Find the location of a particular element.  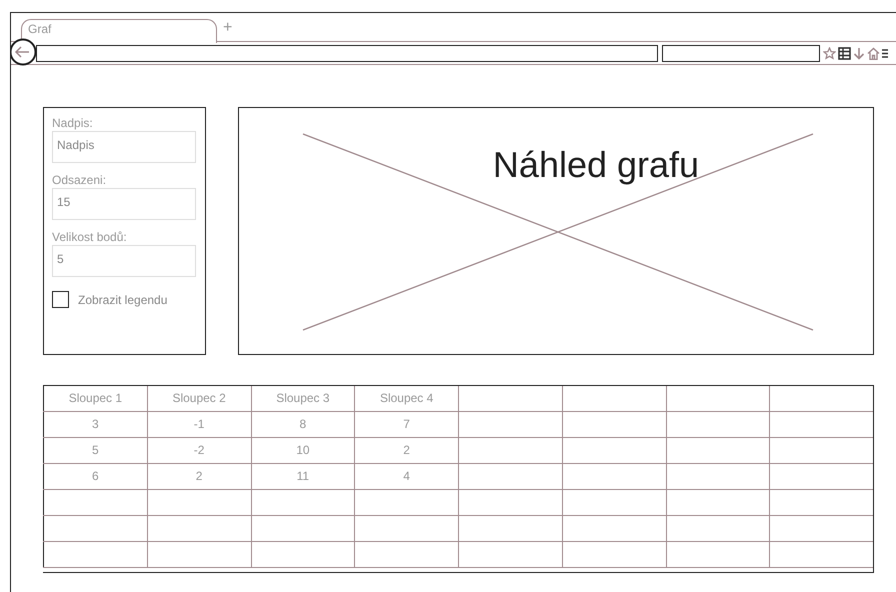

input-field: Nadpis is located at coordinates (124, 147).